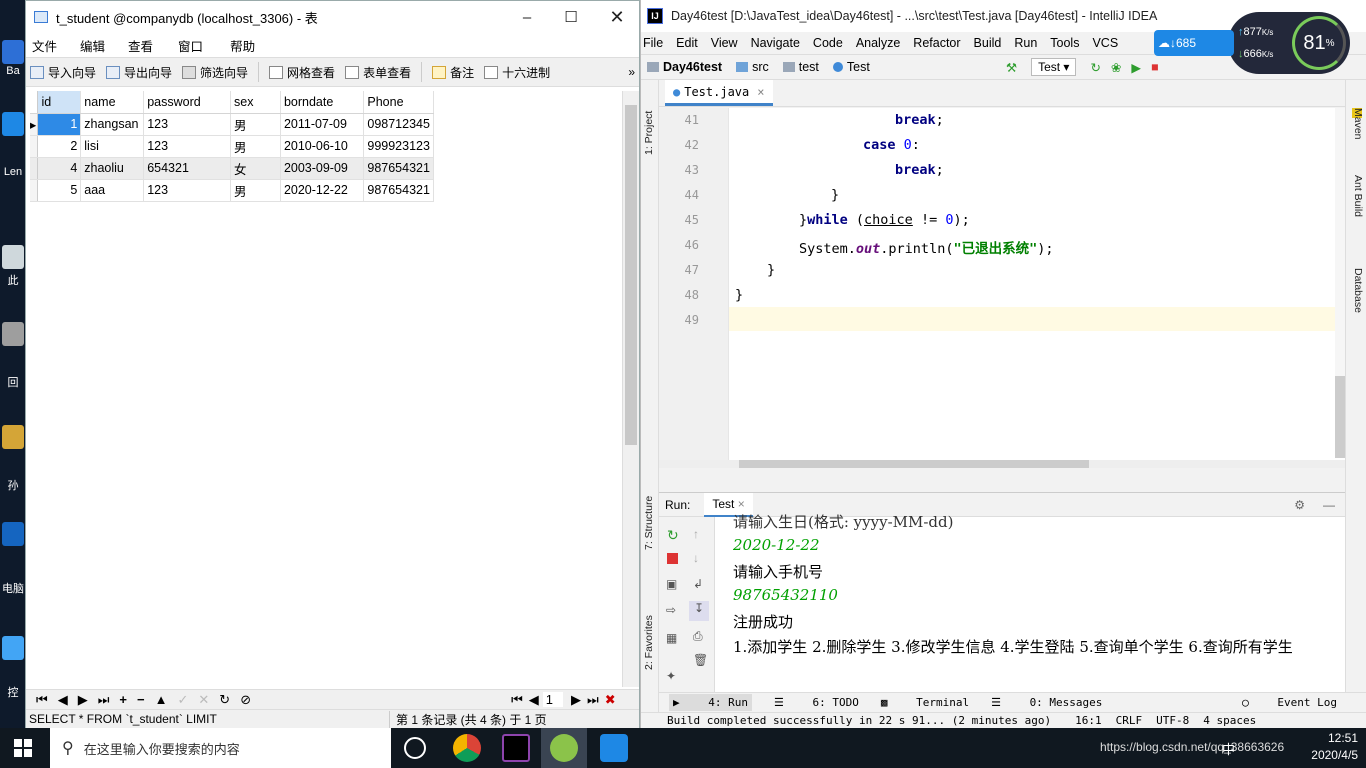 The image size is (1366, 768). Describe the element at coordinates (83, 700) in the screenshot. I see `next-record-icon: ▶` at that location.